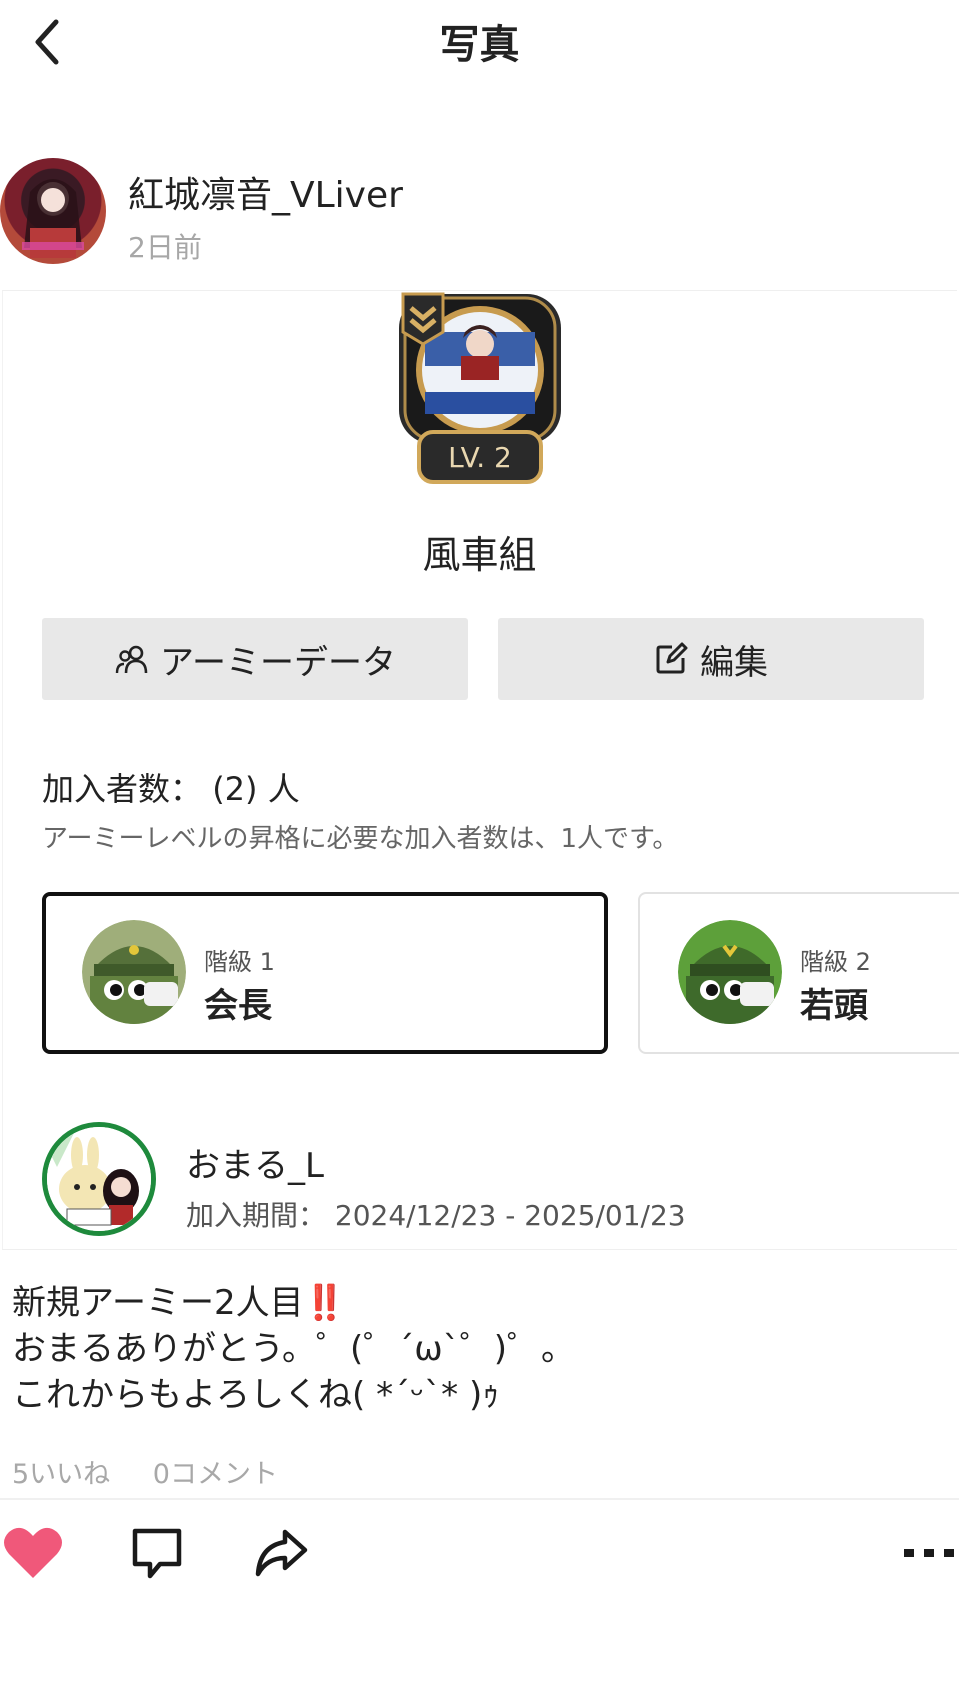 This screenshot has width=959, height=1704. What do you see at coordinates (239, 962) in the screenshot?
I see `rank-level: 階級 1` at bounding box center [239, 962].